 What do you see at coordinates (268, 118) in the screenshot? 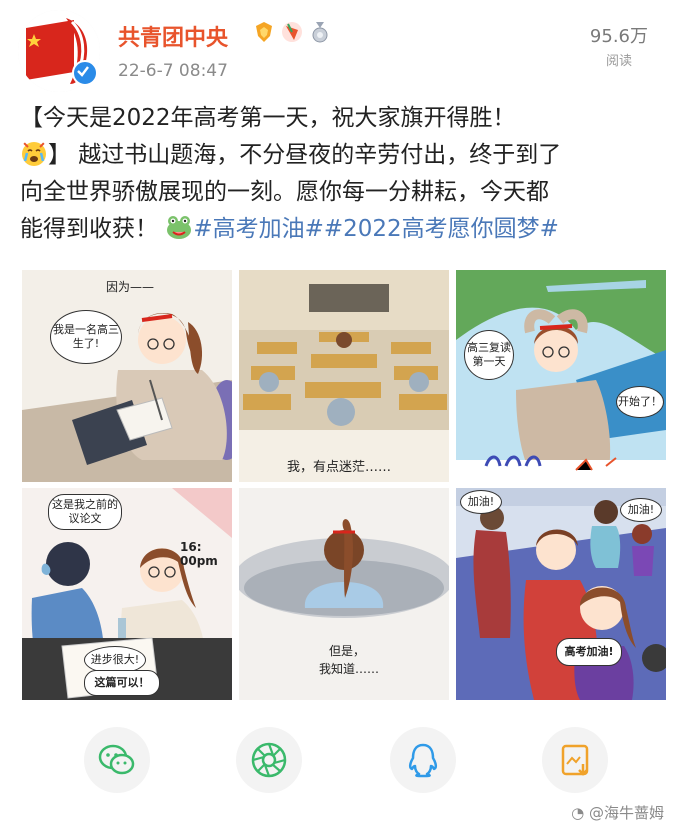
I see `post-line: 【今天是2022年高考第一天，祝大家旗开得胜！` at bounding box center [268, 118].